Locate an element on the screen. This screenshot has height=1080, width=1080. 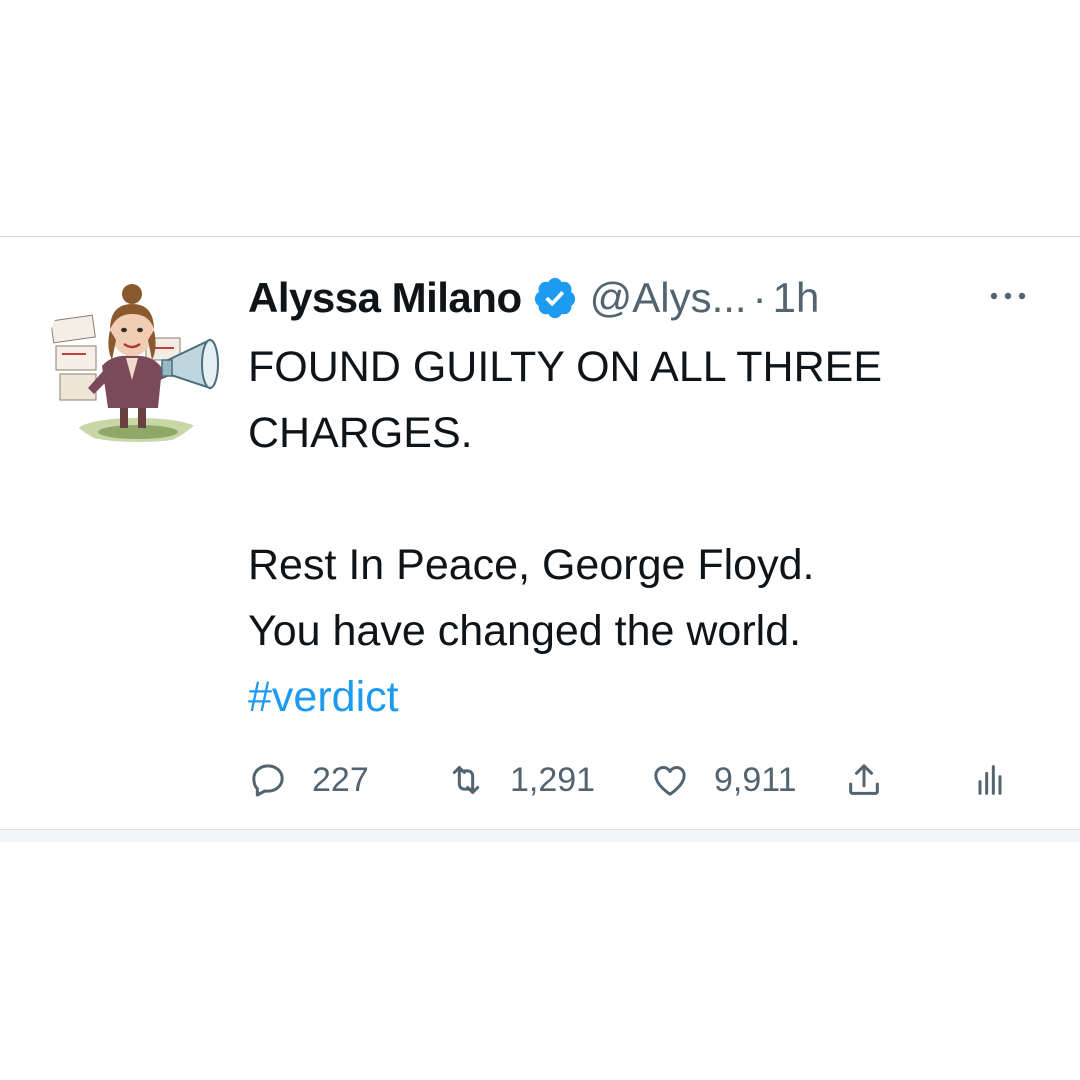
analytics-button is located at coordinates (990, 780).